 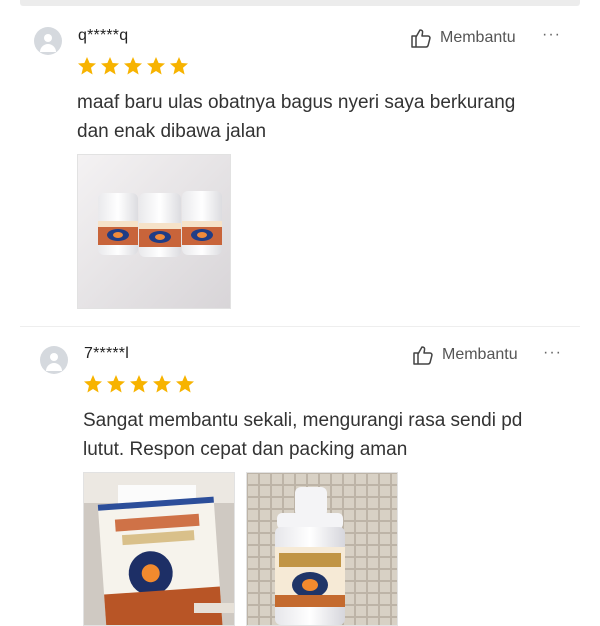 I want to click on star-rating, so click(x=139, y=384).